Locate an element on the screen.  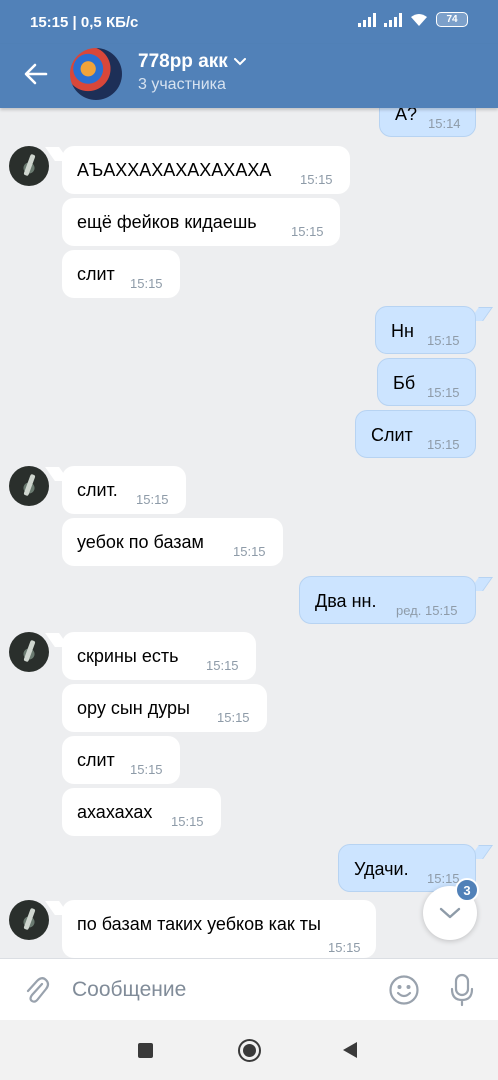
message-text: по базам таких уебков как ты is located at coordinates (199, 924).